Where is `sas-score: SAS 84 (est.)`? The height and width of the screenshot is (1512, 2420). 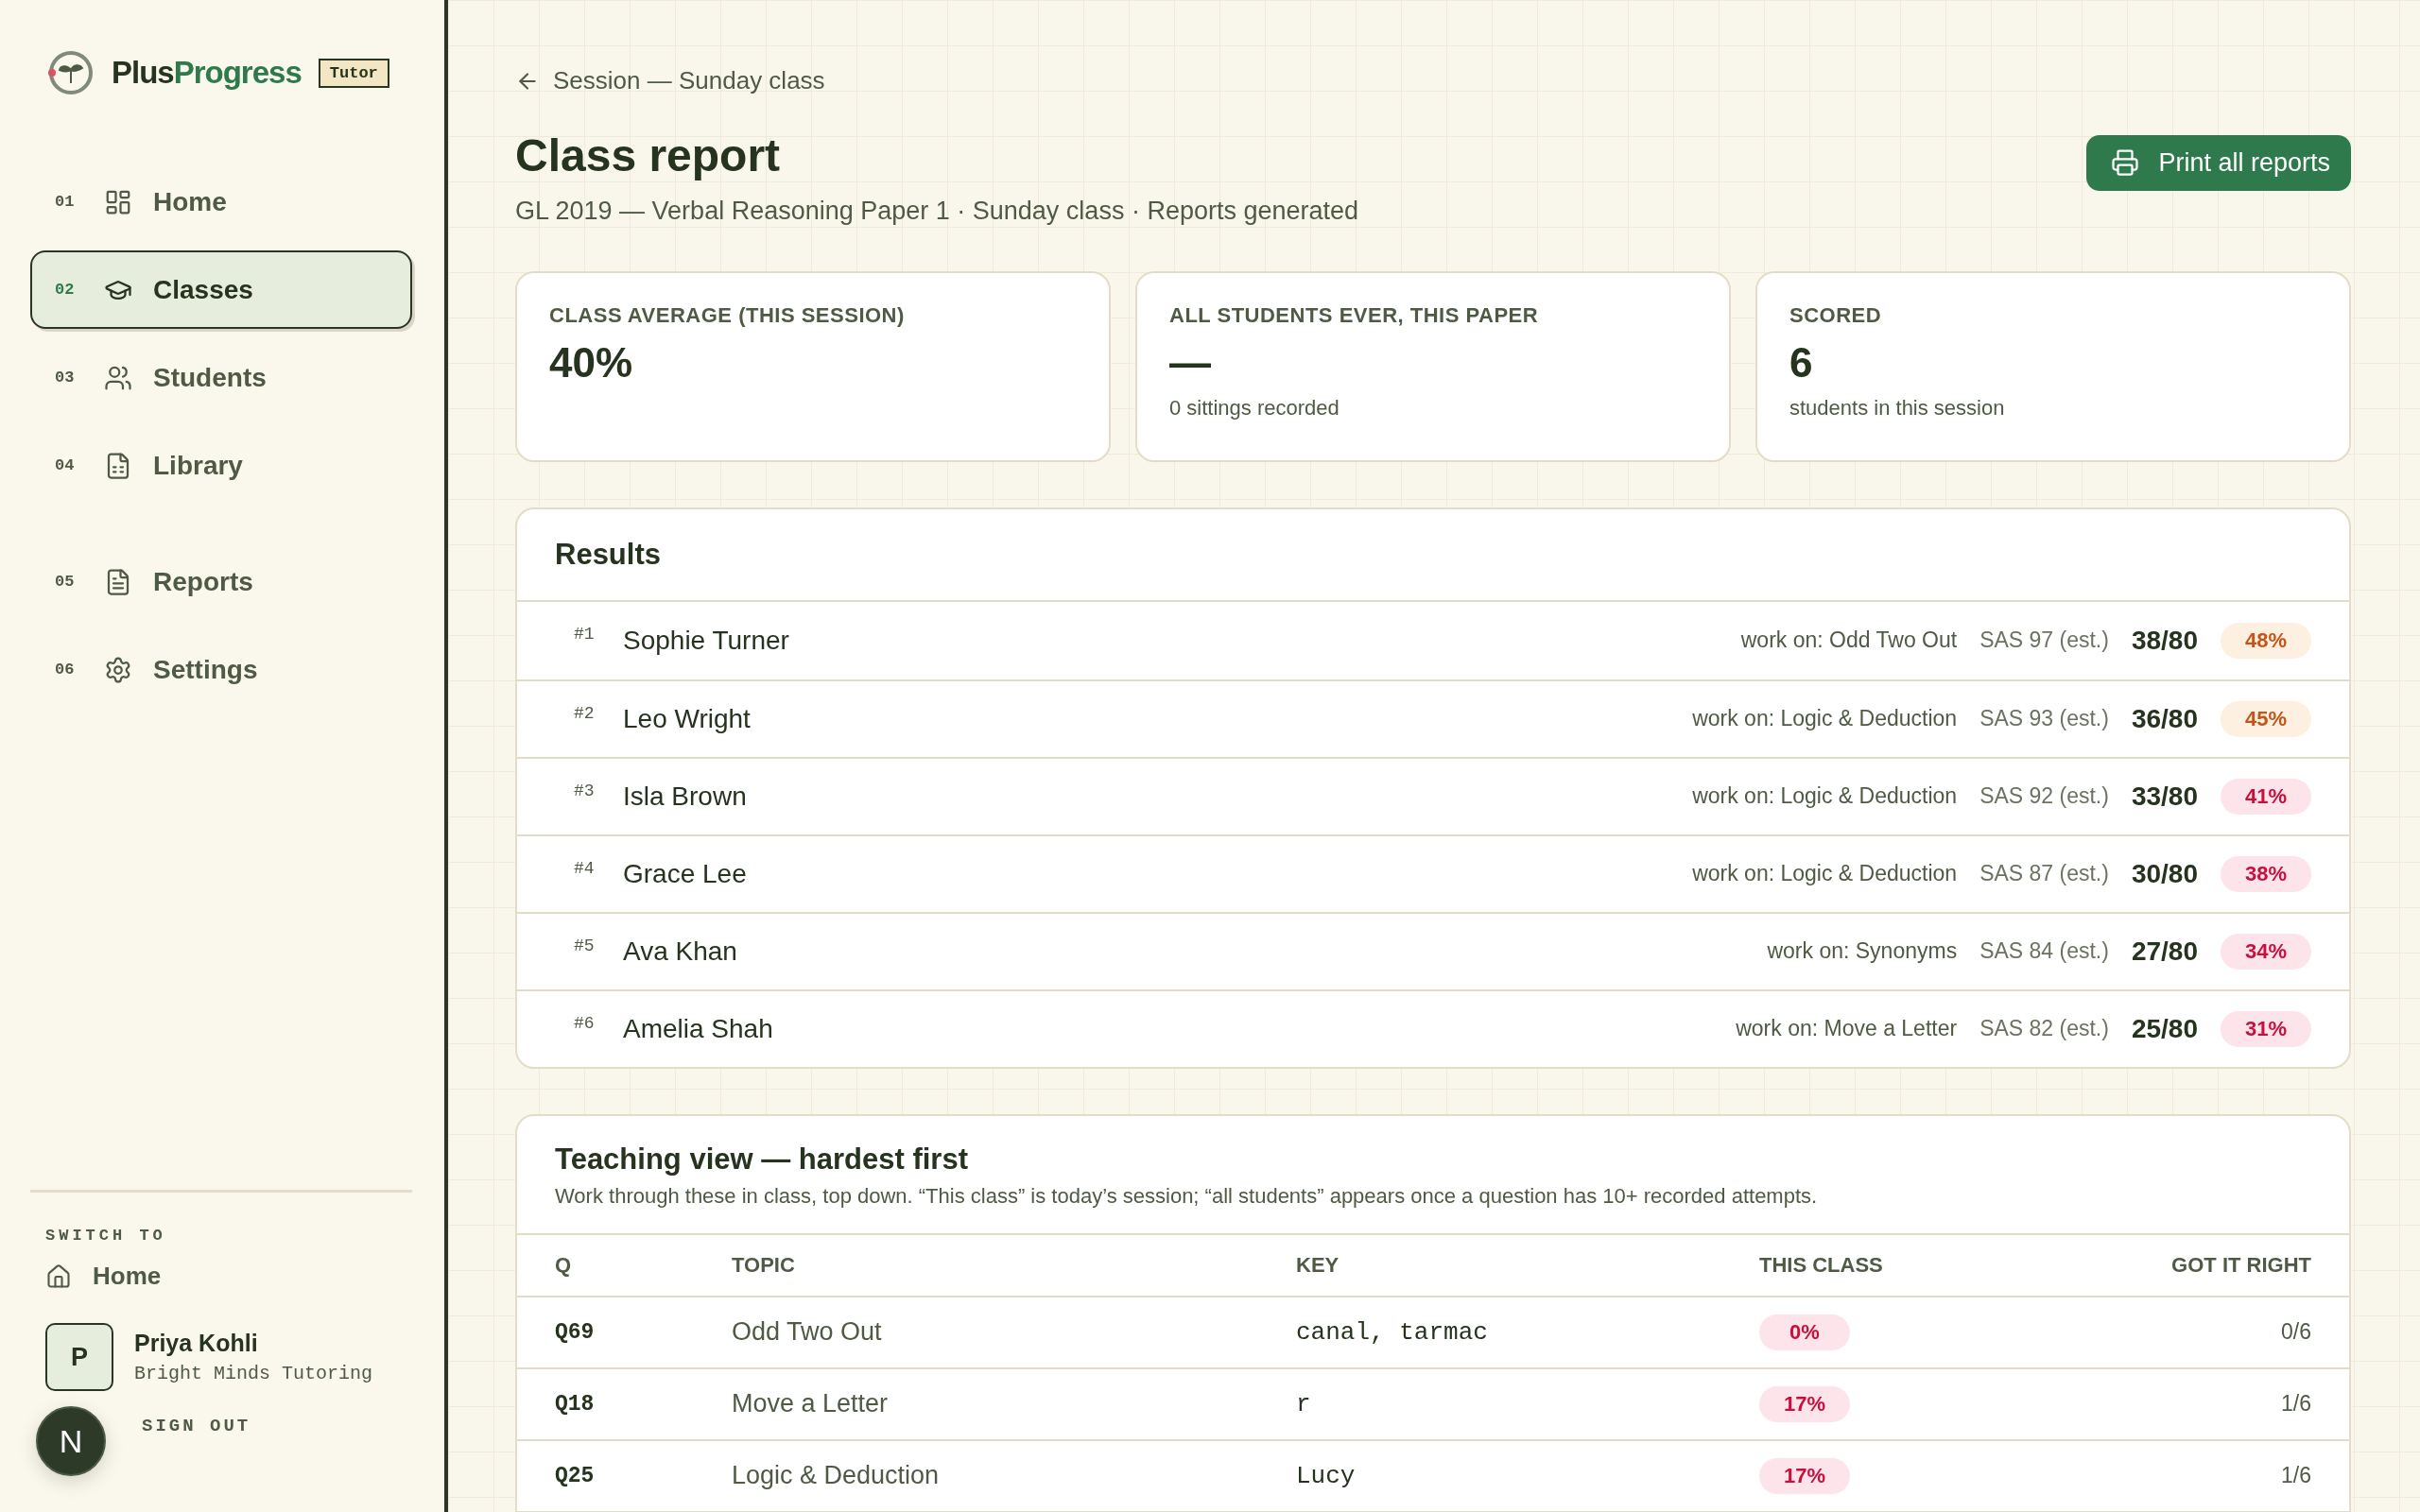
sas-score: SAS 84 (est.) is located at coordinates (2044, 951).